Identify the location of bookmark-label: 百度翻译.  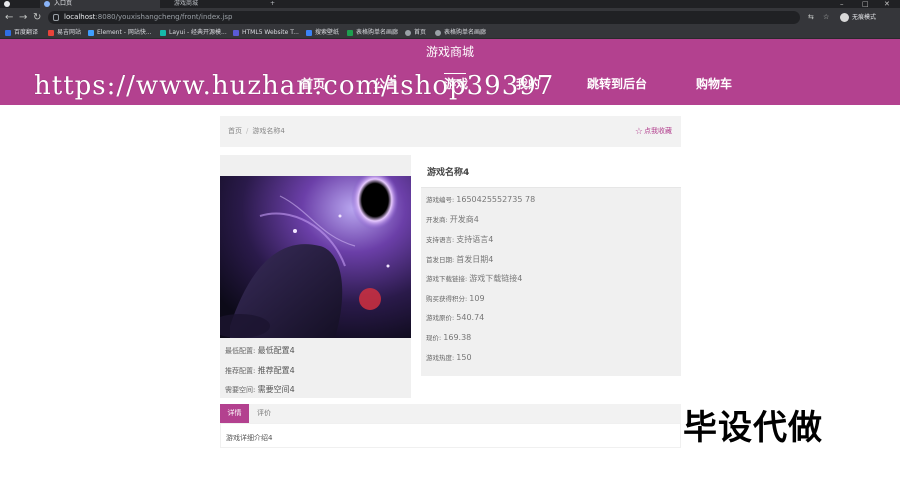
(26, 32).